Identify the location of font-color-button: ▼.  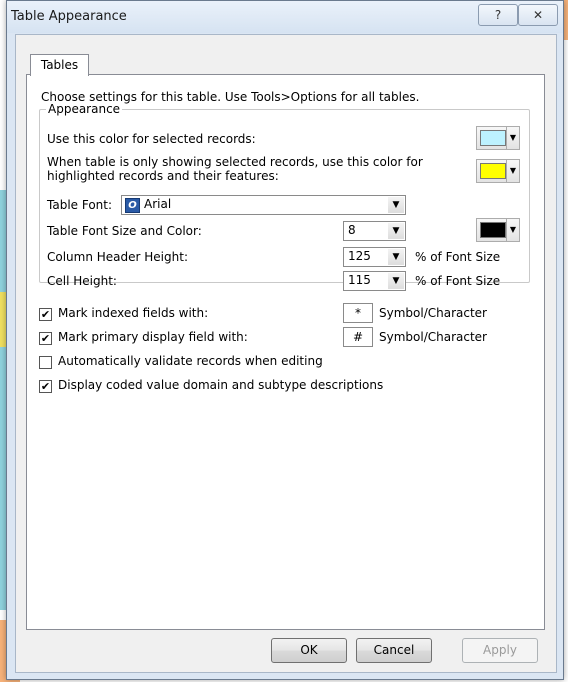
(498, 230).